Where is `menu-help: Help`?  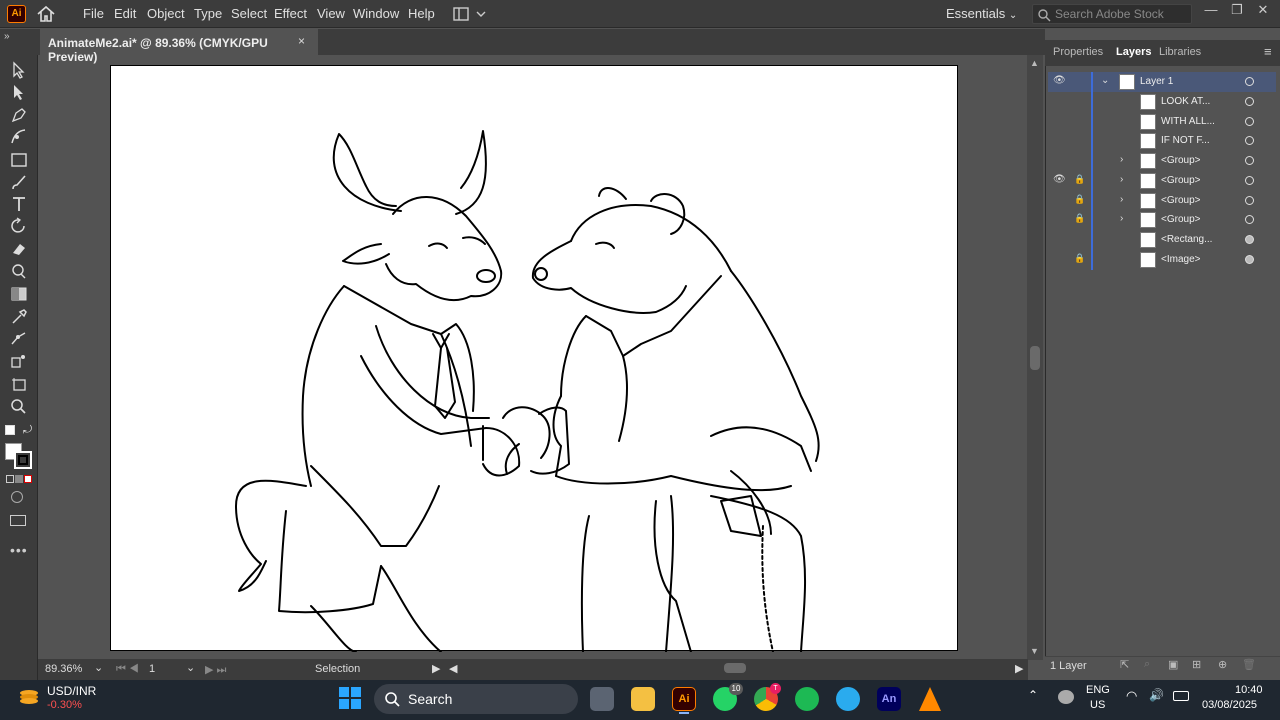 menu-help: Help is located at coordinates (421, 13).